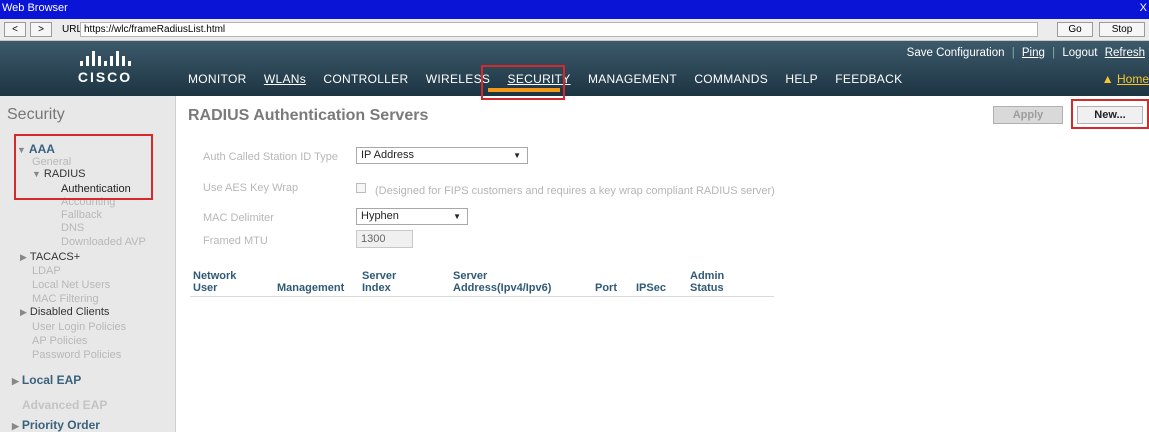 This screenshot has height=432, width=1149. I want to click on sidebar-item-dns: DNS, so click(72, 228).